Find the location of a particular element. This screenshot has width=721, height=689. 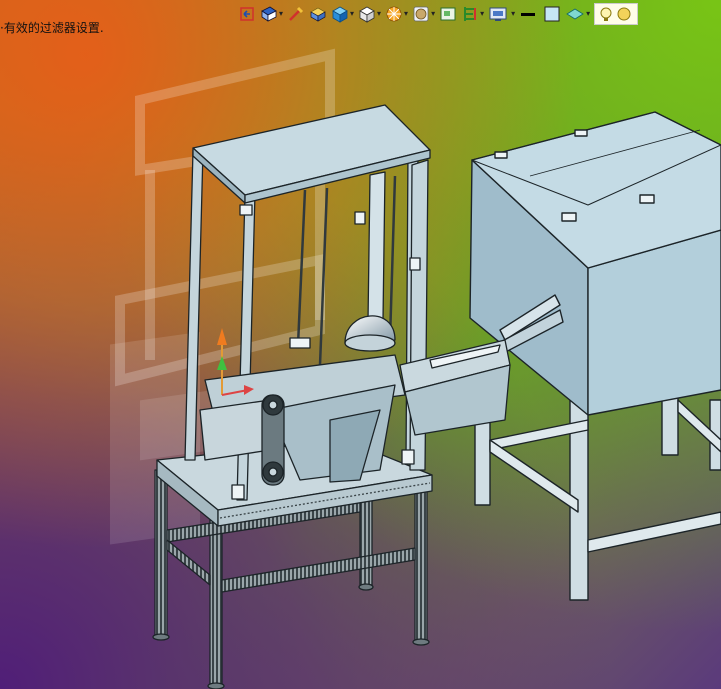

display-manager-icon is located at coordinates (498, 14).